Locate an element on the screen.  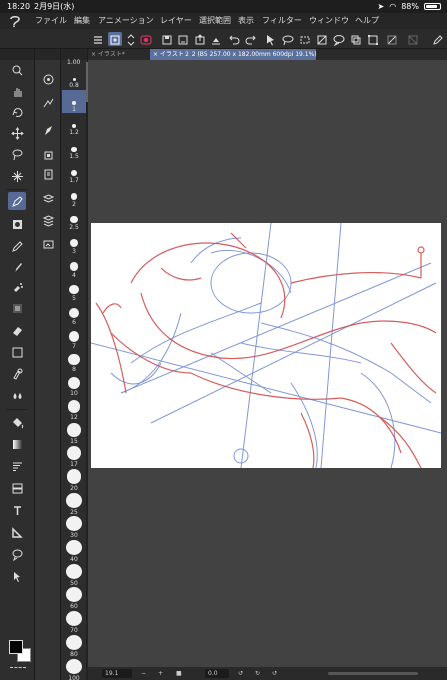
brush-size-option: 5 is located at coordinates (74, 290).